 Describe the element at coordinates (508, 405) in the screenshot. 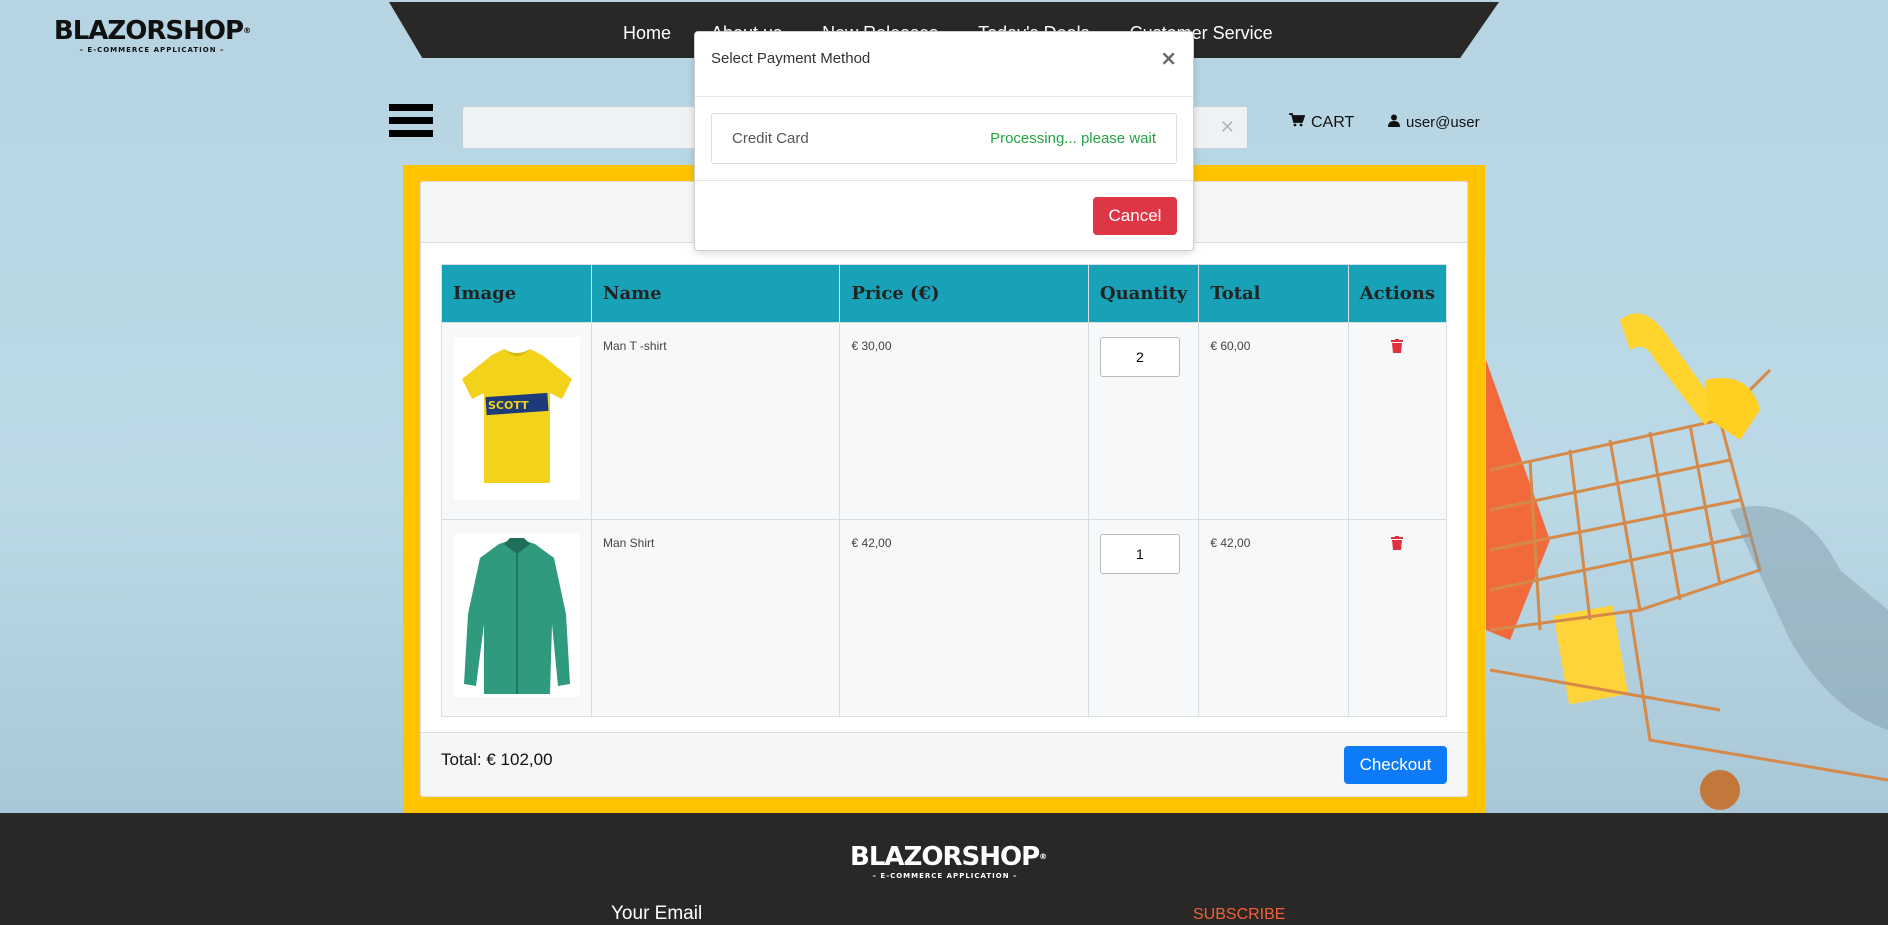

I see `svg-text: SCOTT` at that location.